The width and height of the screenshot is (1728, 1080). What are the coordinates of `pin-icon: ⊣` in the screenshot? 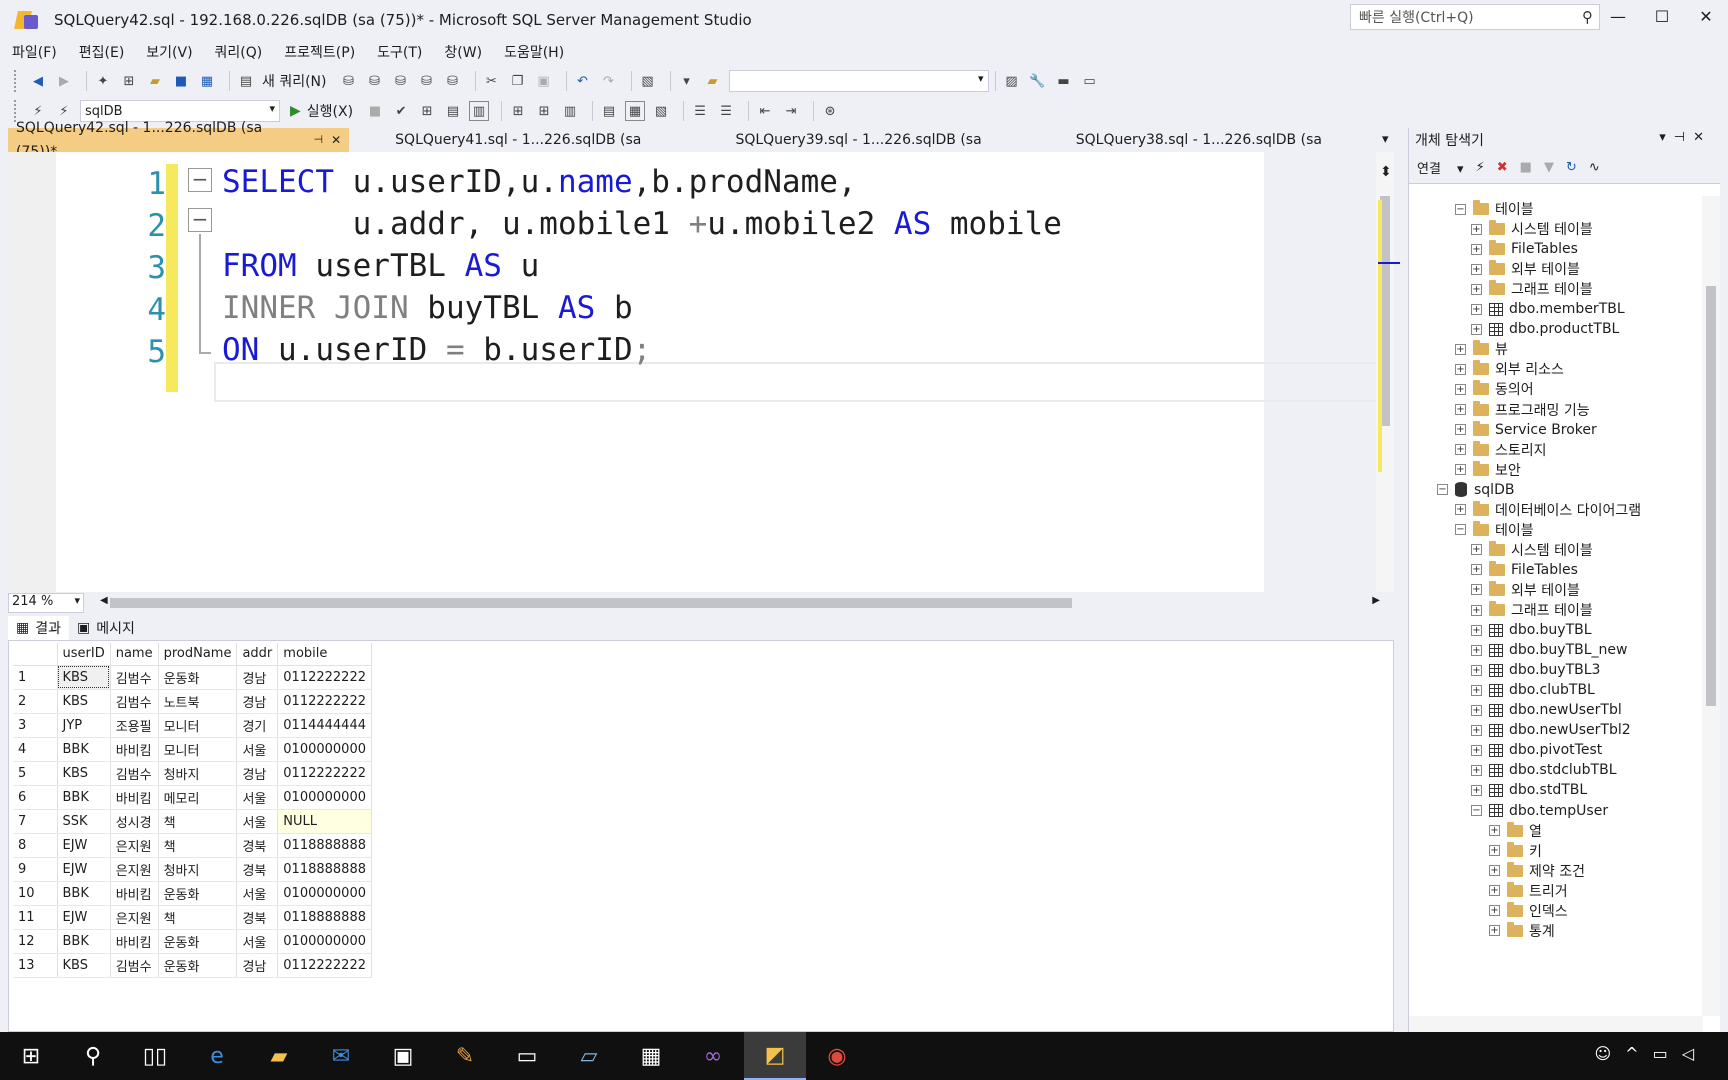 It's located at (319, 140).